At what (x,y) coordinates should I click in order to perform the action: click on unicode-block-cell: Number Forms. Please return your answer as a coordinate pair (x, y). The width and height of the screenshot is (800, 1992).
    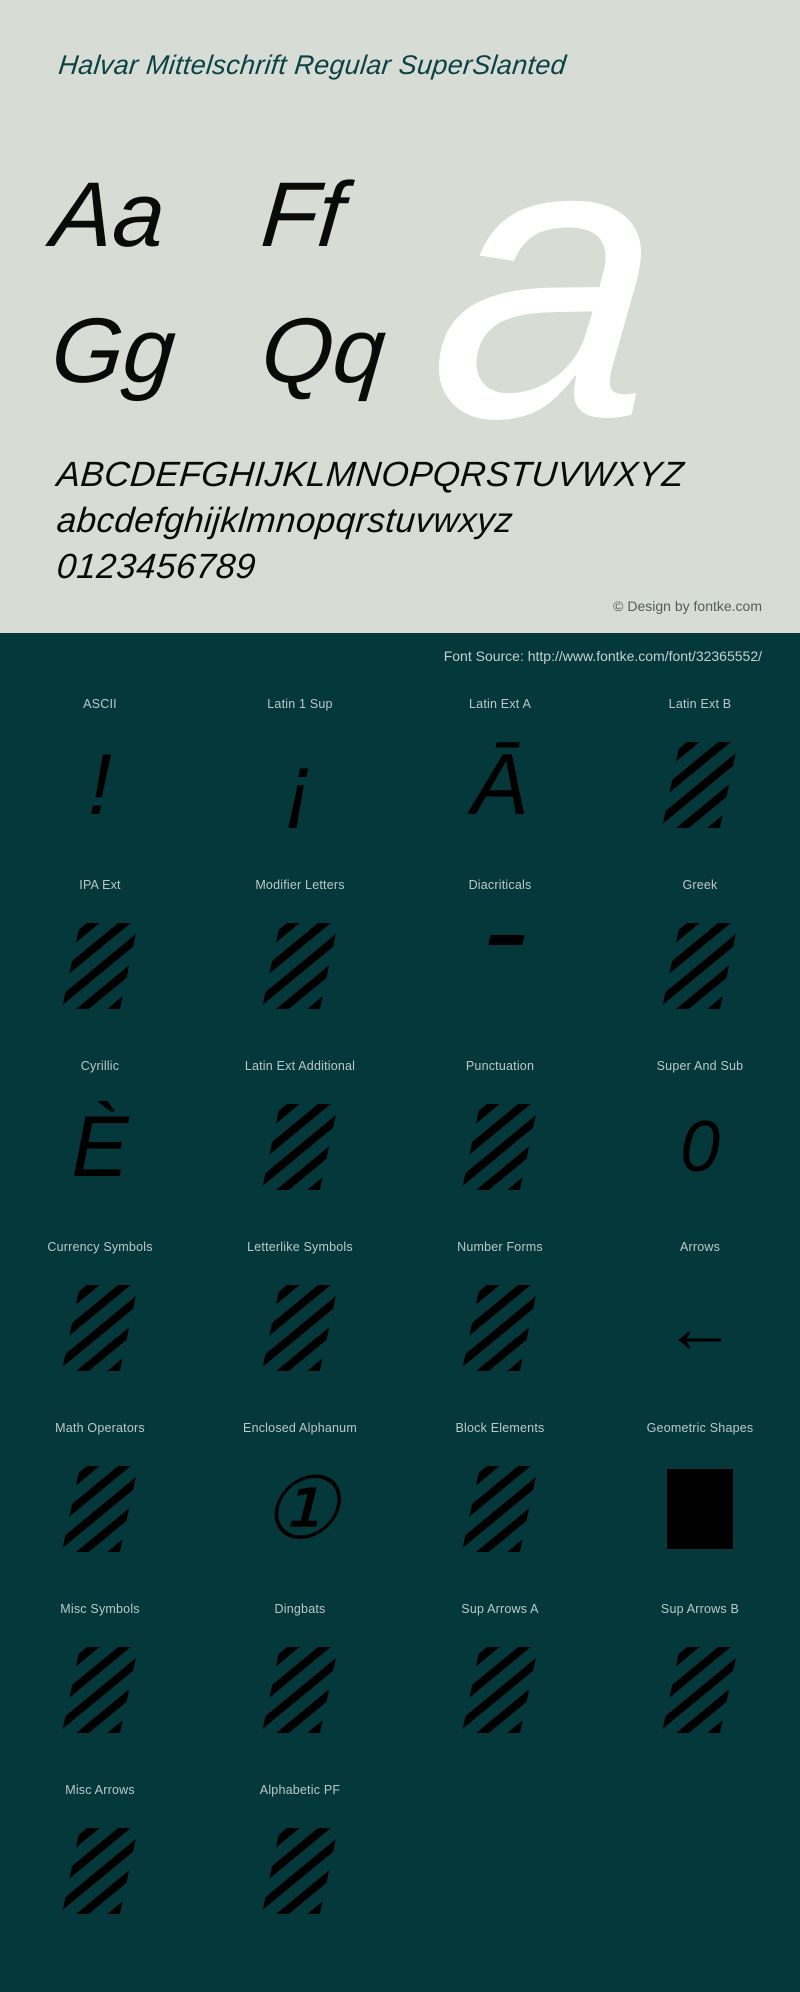
    Looking at the image, I should click on (500, 1318).